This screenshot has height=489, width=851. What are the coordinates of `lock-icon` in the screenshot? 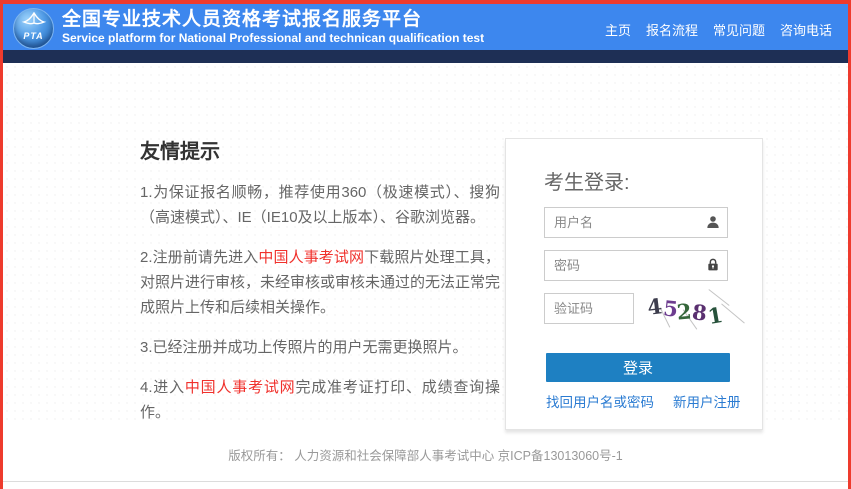 It's located at (713, 264).